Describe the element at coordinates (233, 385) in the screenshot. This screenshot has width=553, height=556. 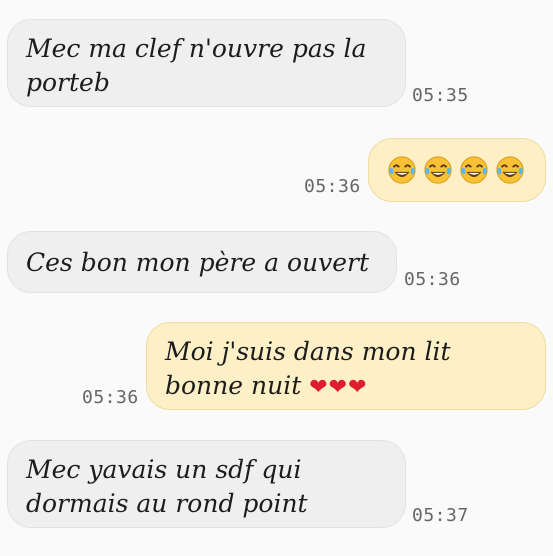
I see `message-text-line: bonne nuit` at that location.